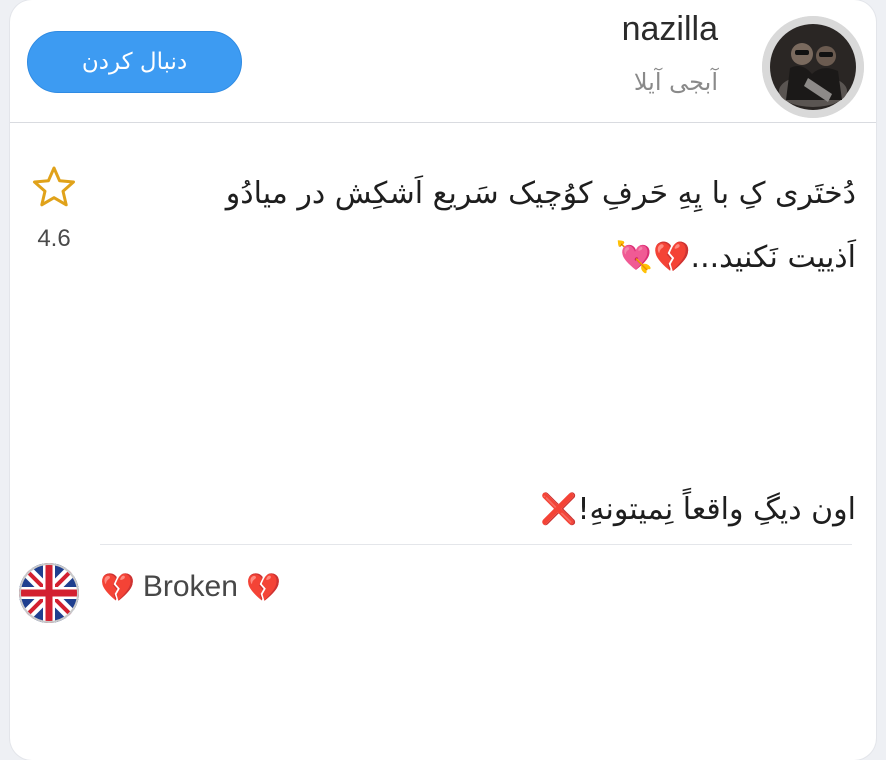 The width and height of the screenshot is (886, 760). I want to click on follow-button: دنبال کردن, so click(134, 62).